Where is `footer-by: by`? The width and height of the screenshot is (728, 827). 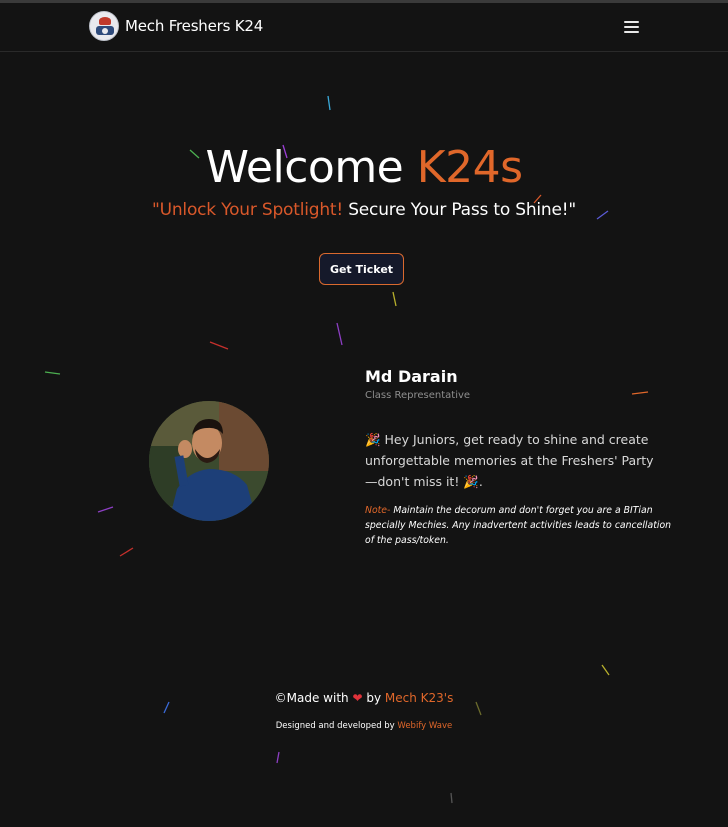 footer-by: by is located at coordinates (373, 698).